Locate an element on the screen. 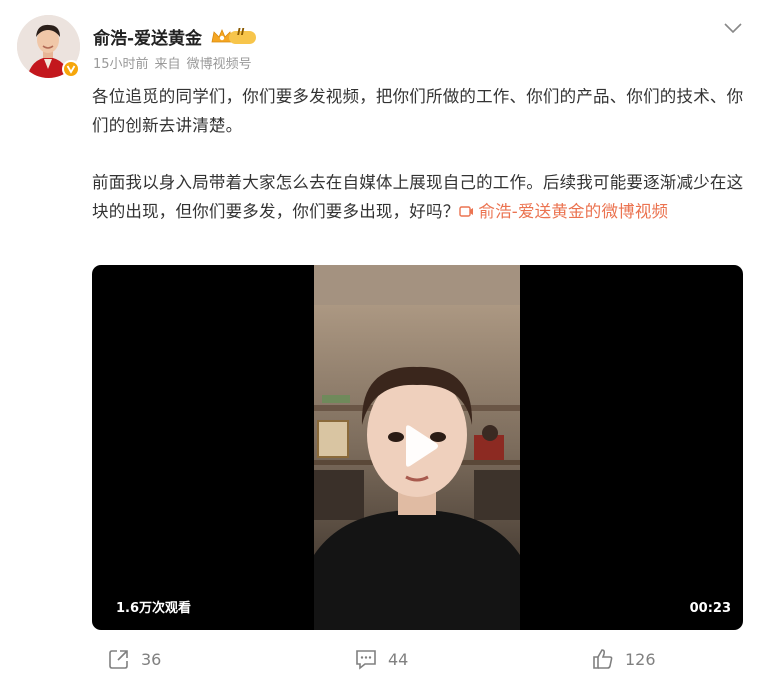  play-icon is located at coordinates (422, 446).